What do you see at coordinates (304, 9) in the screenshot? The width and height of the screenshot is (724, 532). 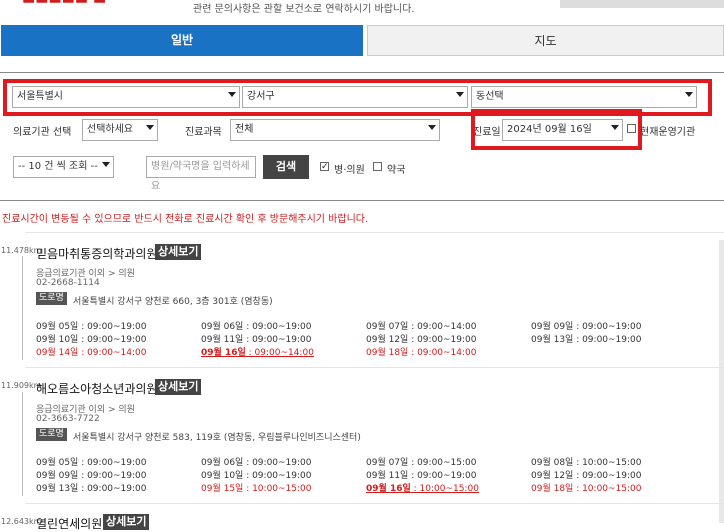 I see `header-notice: 관련 문의사항은 관할 보건소로 연락하시기 바랍니다.` at bounding box center [304, 9].